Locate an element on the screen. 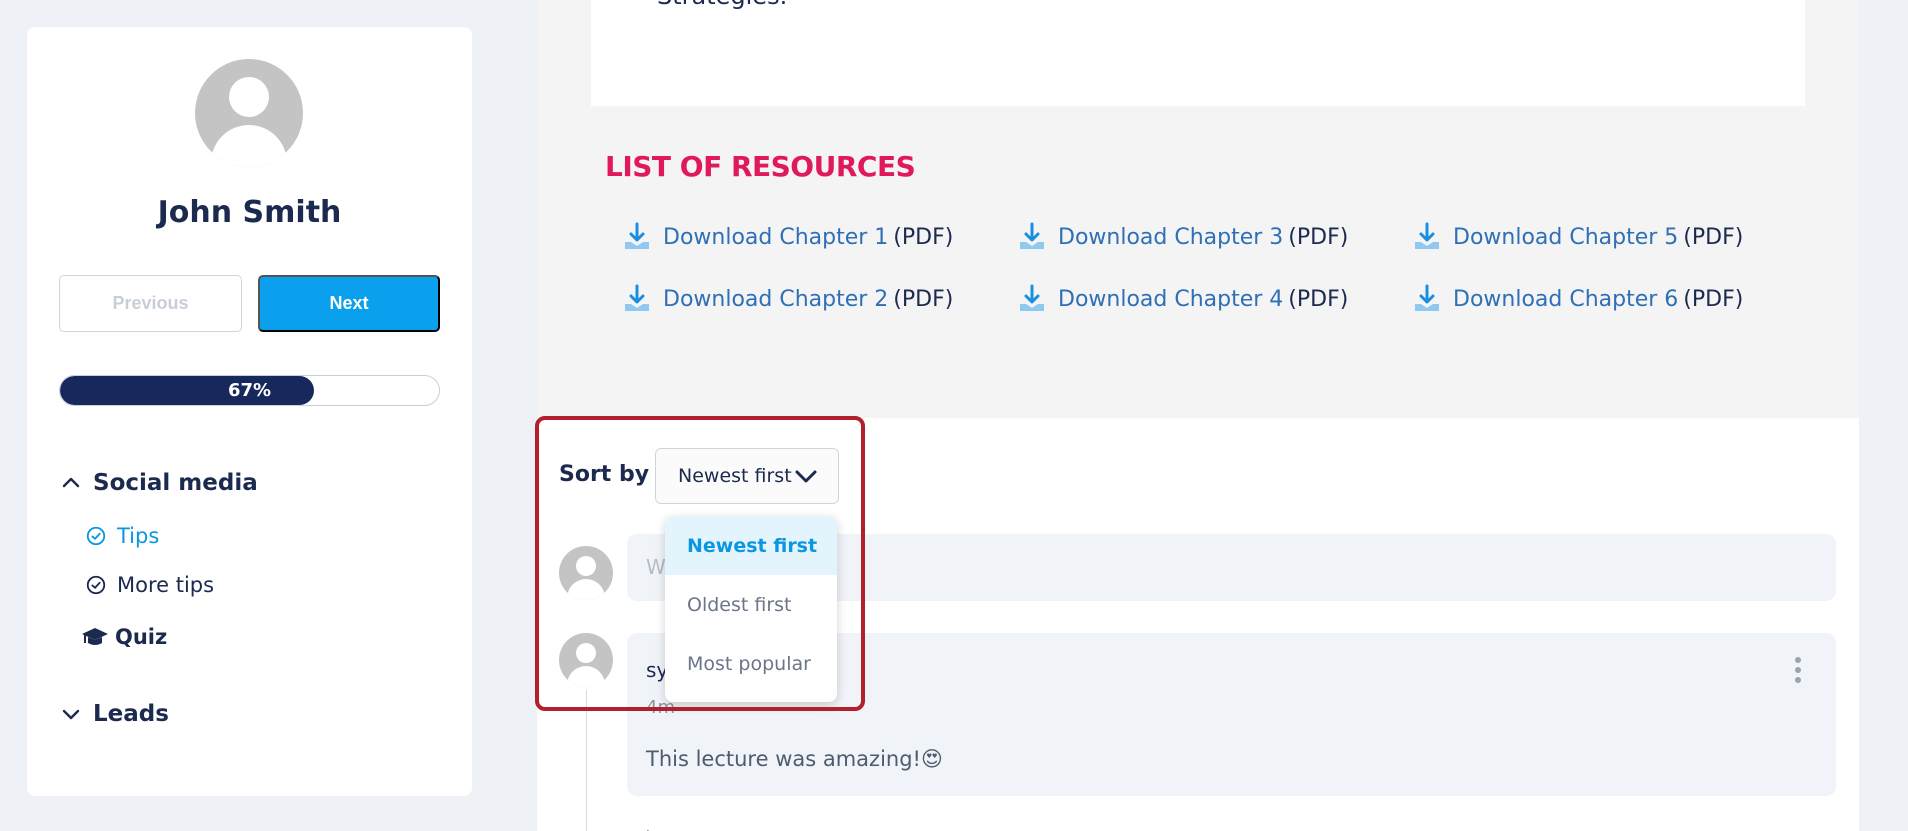  section-leads: Leads is located at coordinates (114, 714).